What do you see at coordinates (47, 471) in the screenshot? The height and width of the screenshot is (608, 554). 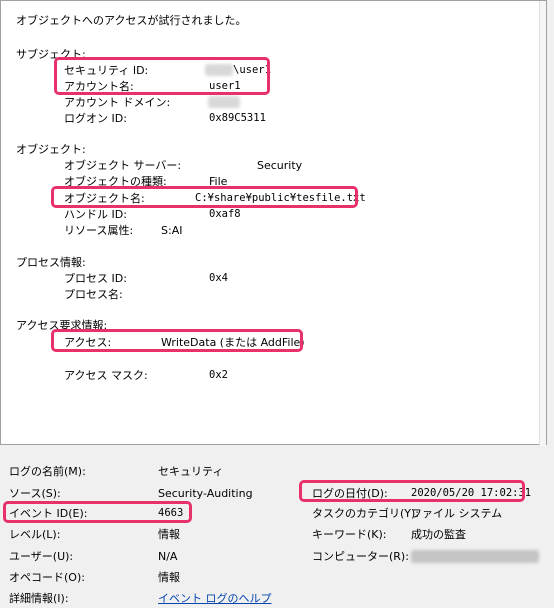 I see `log-name-label: ログの名前(M):` at bounding box center [47, 471].